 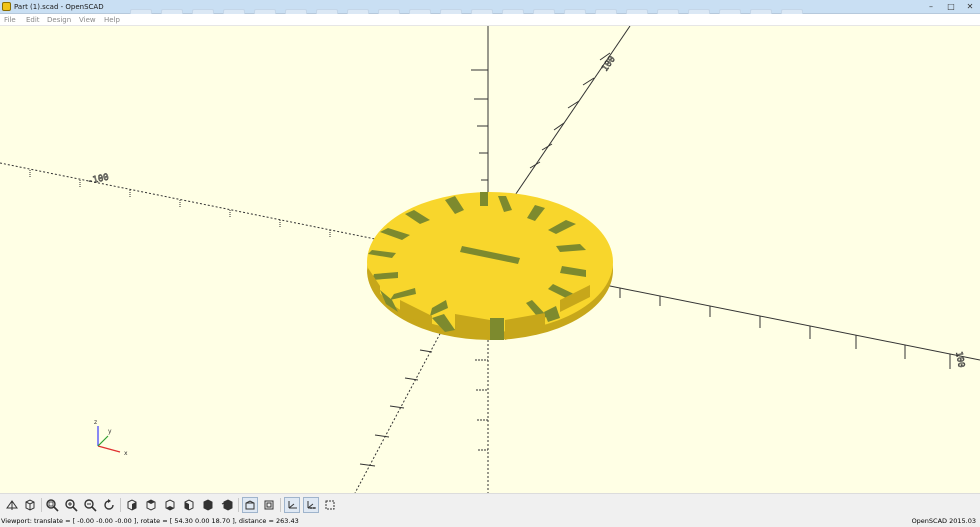 I want to click on view-bottom-icon, so click(x=170, y=505).